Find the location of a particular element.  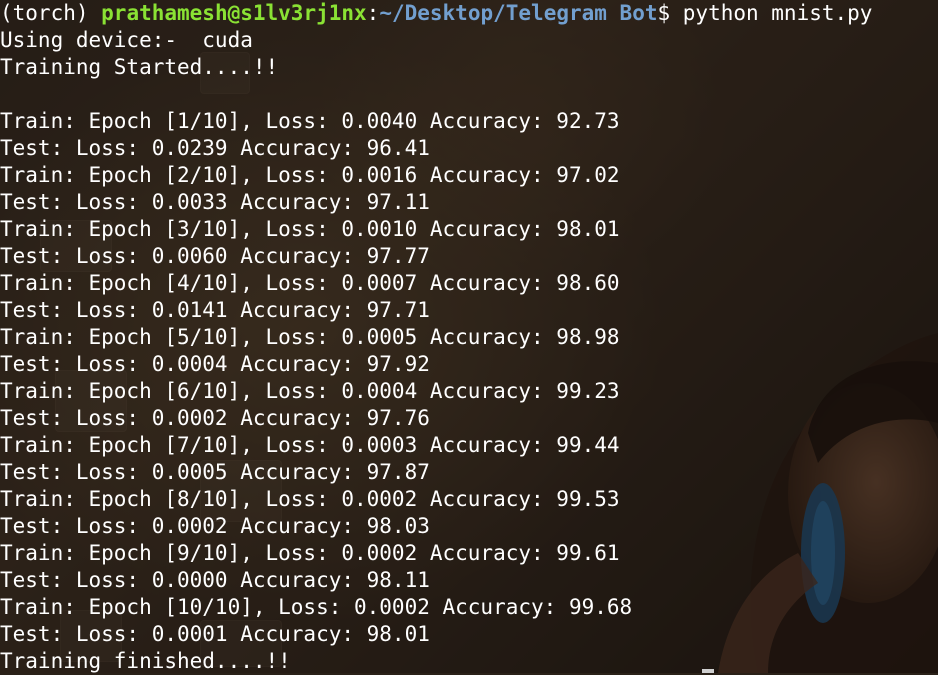

test-line-epoch-8: Test: Loss: 0.0002 Accuracy: 98.03 is located at coordinates (215, 526).